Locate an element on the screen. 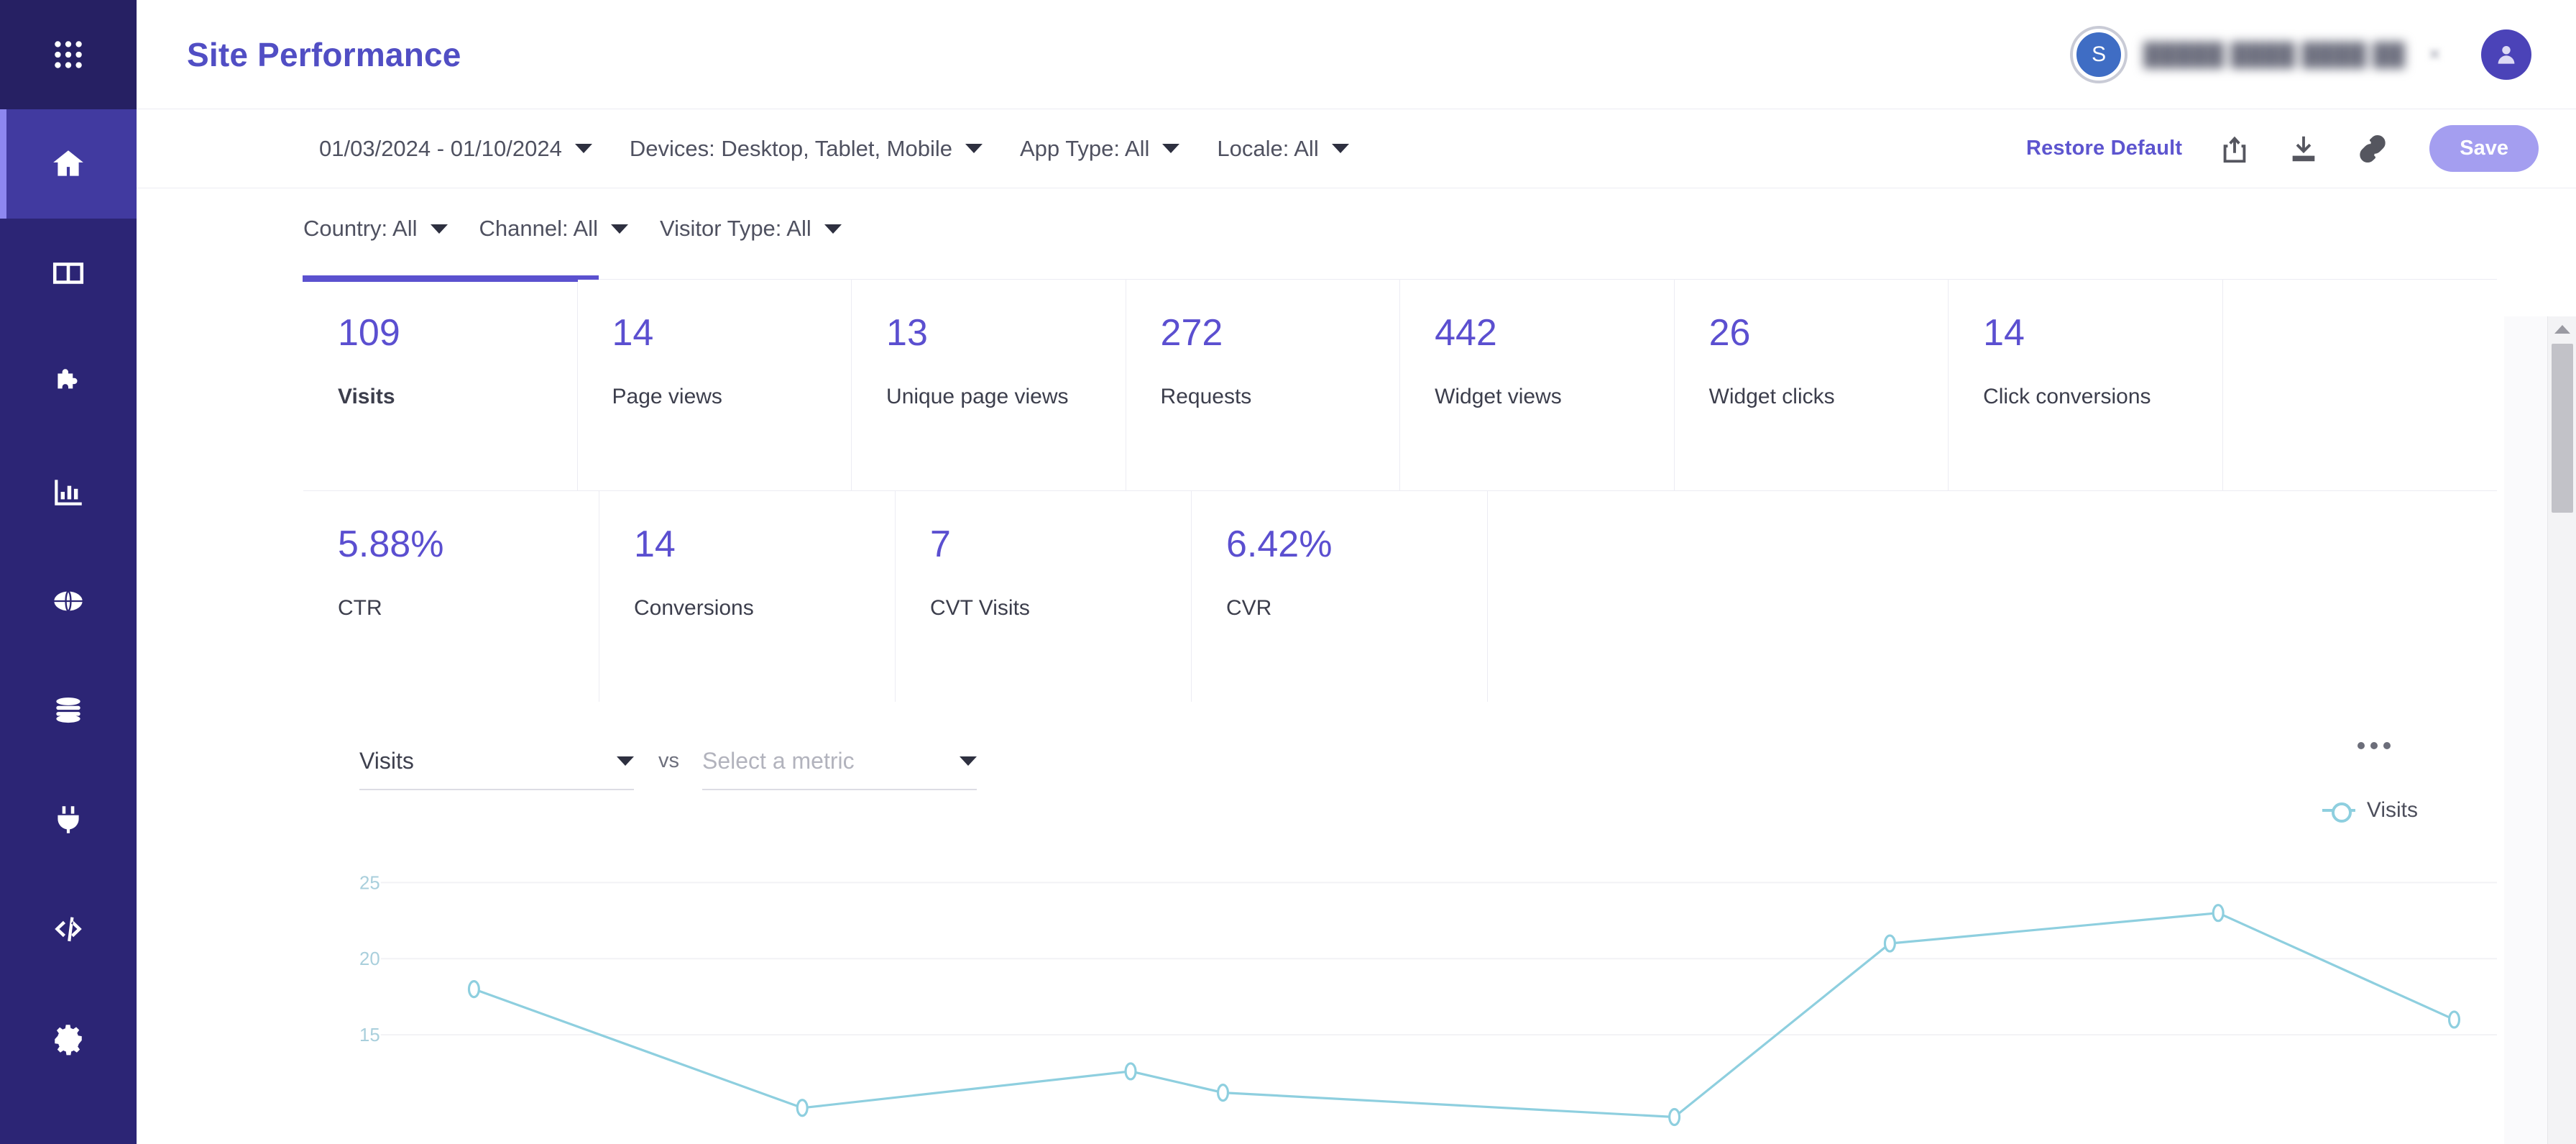  kpi-label: Requests is located at coordinates (1206, 396).